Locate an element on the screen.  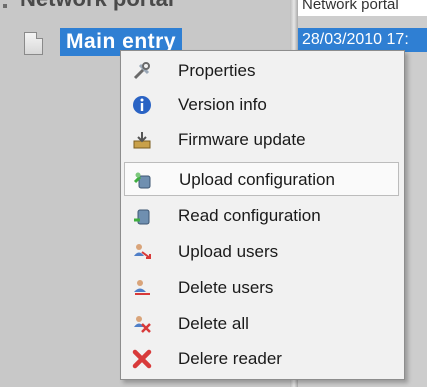
menu-item-upload-configuration: Upload configuration is located at coordinates (261, 179).